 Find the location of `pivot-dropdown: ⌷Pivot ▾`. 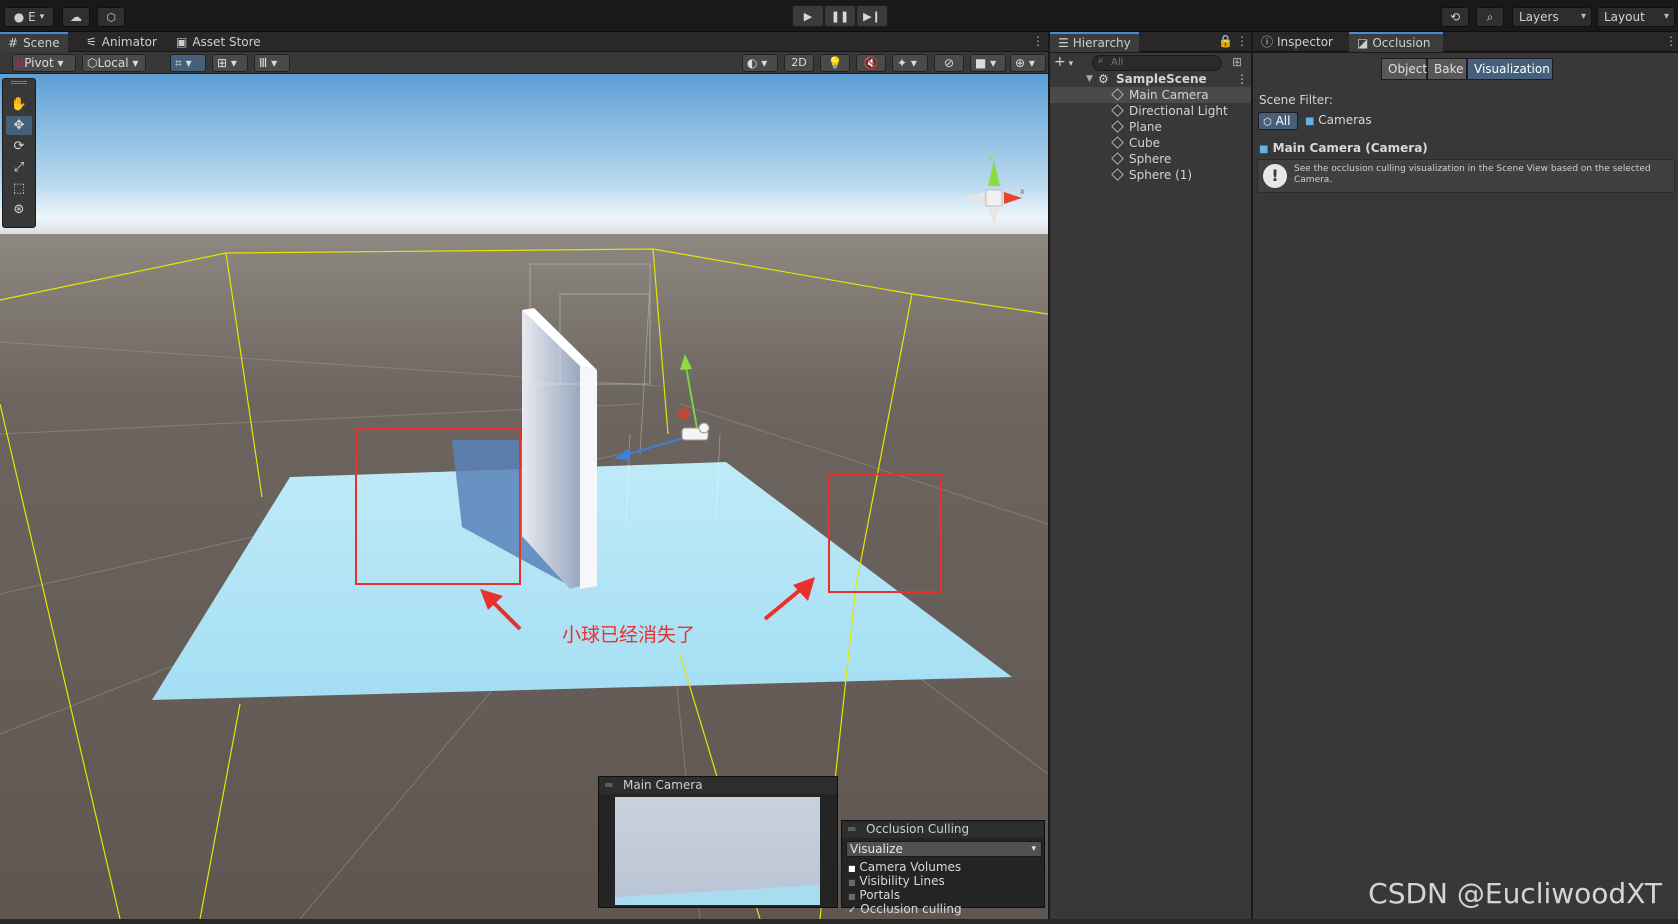

pivot-dropdown: ⌷Pivot ▾ is located at coordinates (44, 63).